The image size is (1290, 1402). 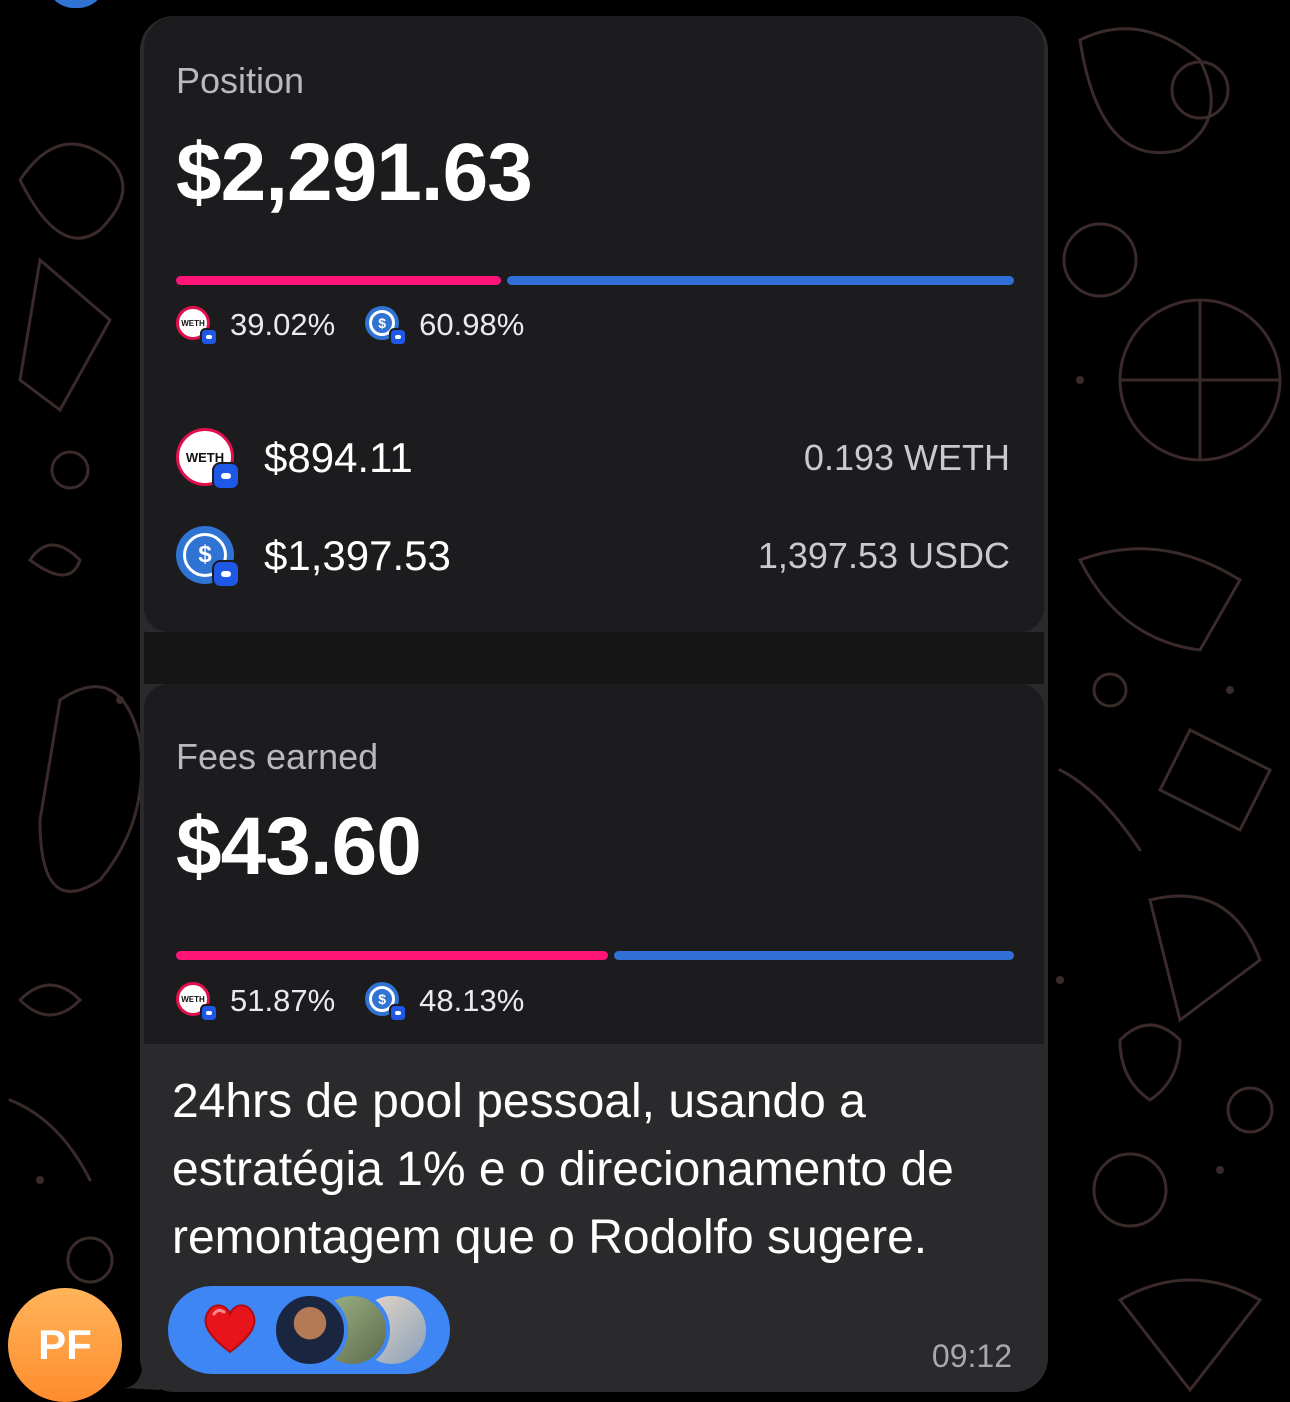 I want to click on position-total: $2,291.63, so click(x=354, y=172).